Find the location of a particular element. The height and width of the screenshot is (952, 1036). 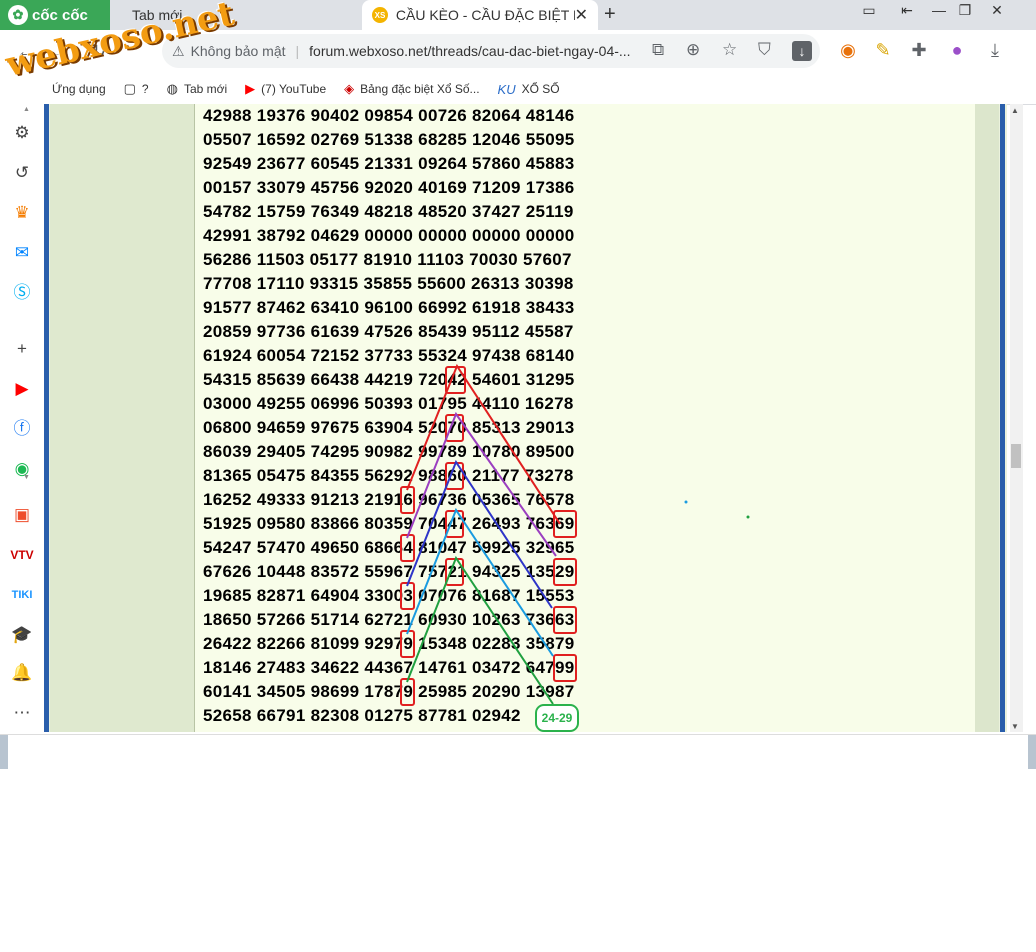

horizontal-scroll-area is located at coordinates (518, 751).